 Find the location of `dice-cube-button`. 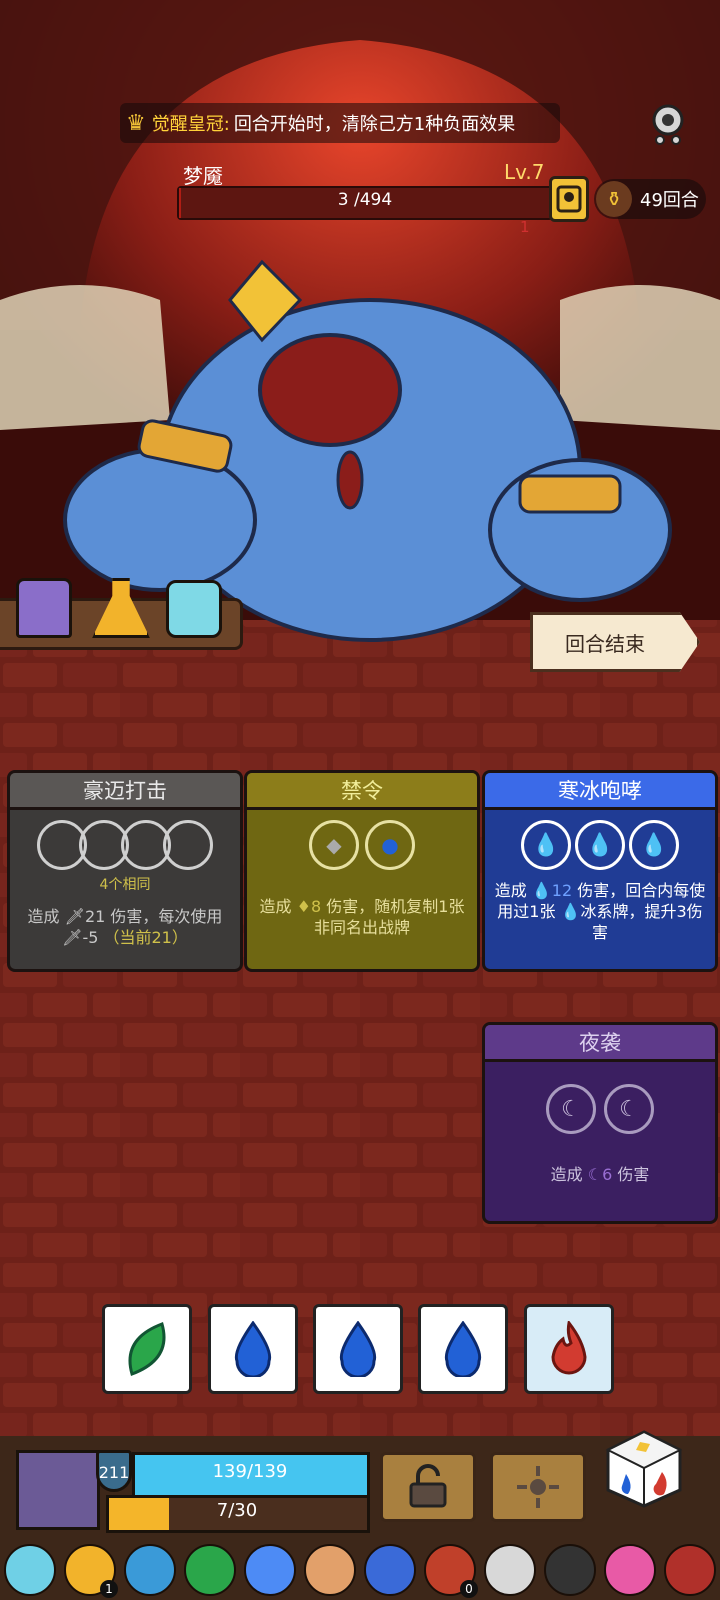

dice-cube-button is located at coordinates (644, 1468).